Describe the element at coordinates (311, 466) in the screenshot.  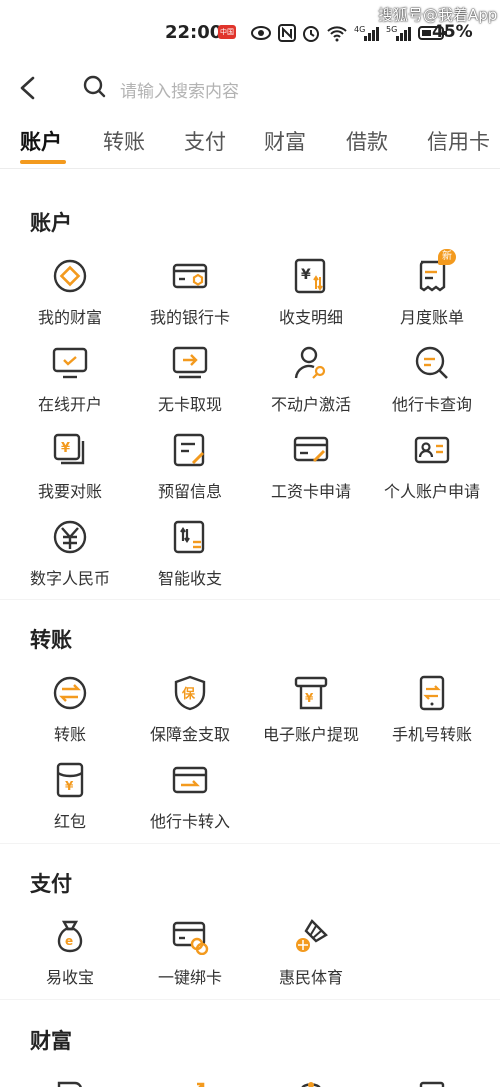
I see `item-salary-card-apply: 工资卡申请` at that location.